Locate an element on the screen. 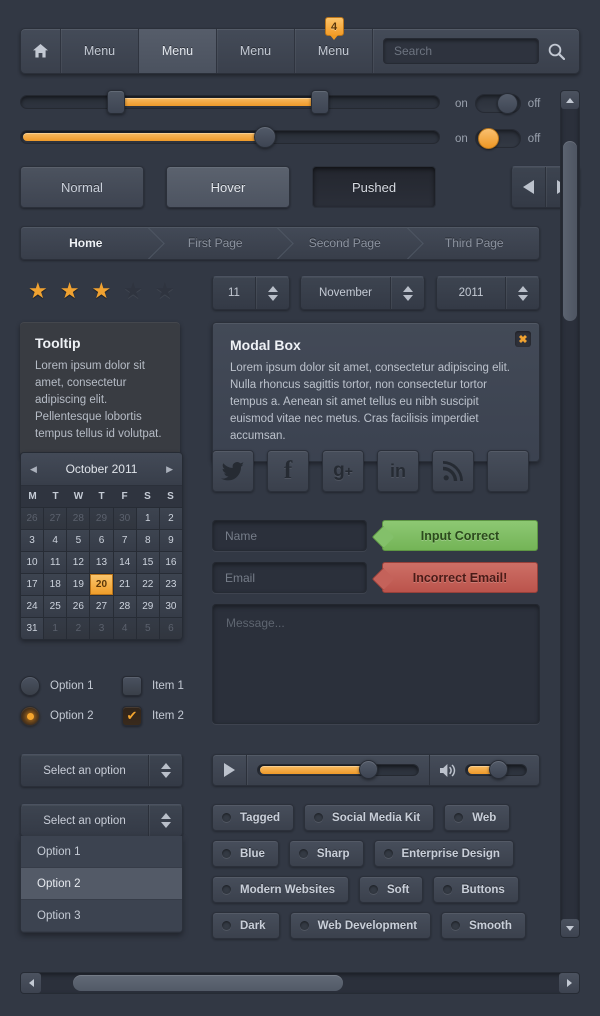  google-plus-icon: g + is located at coordinates (343, 471).